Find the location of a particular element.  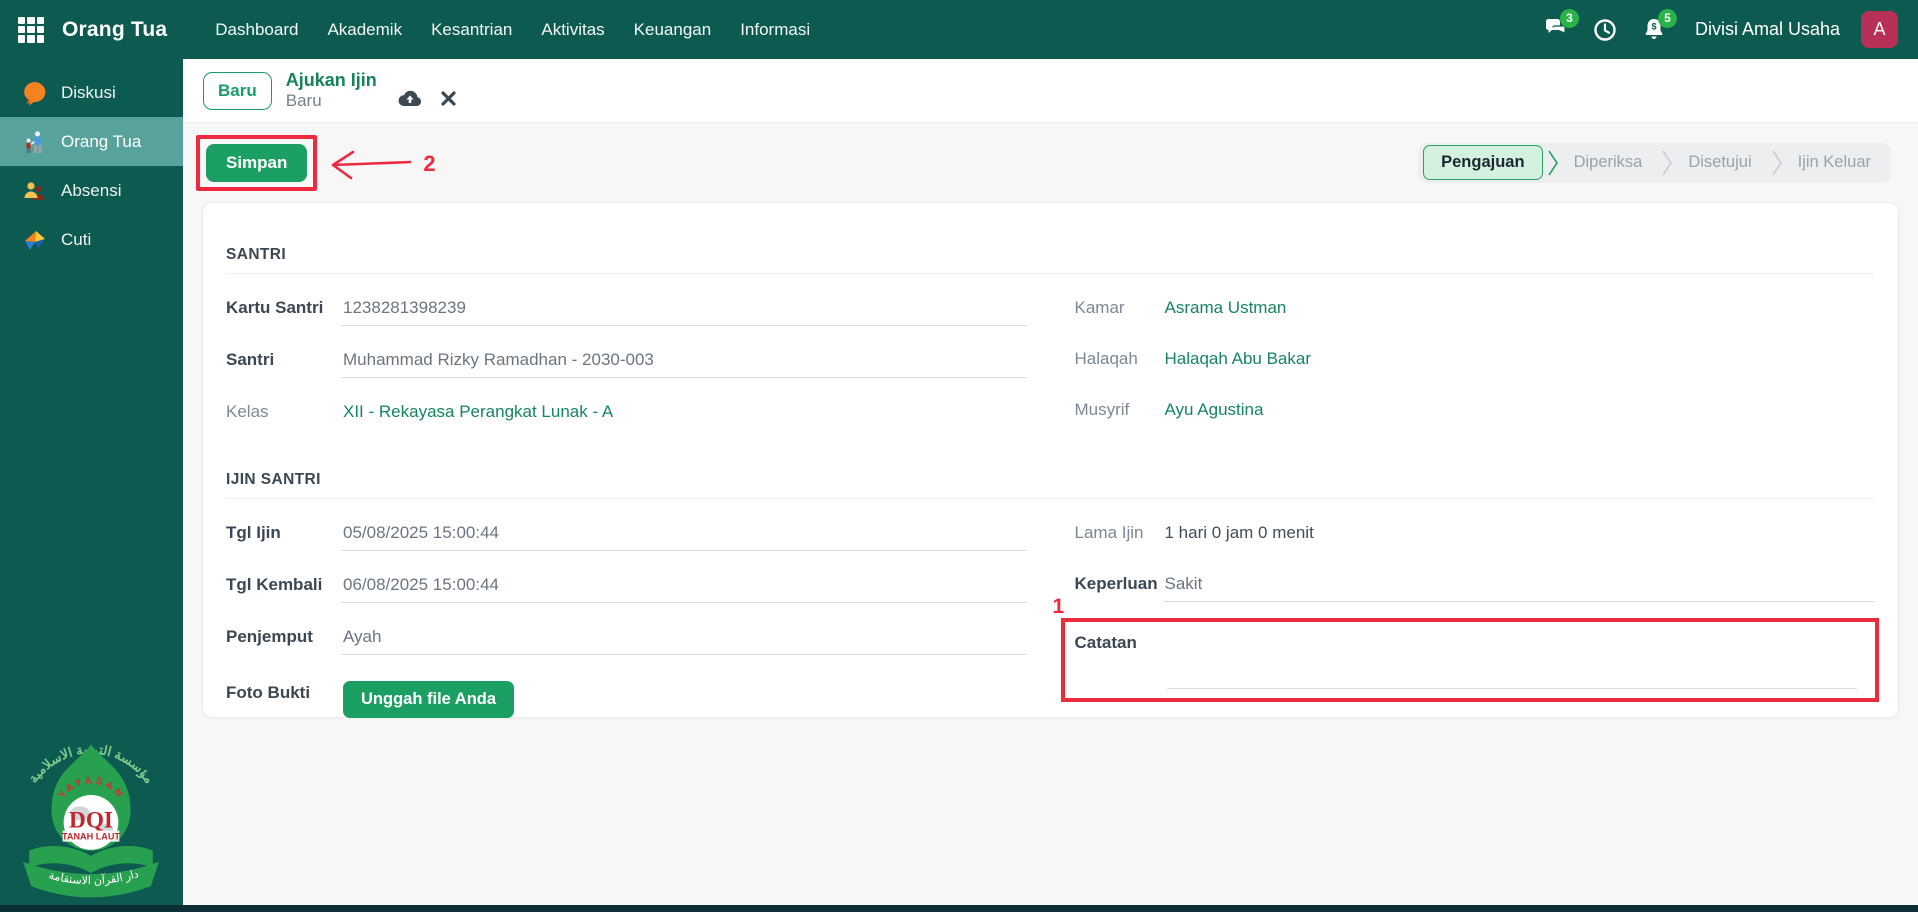

field-foto-bukti: Foto Bukti Unggah file Anda is located at coordinates (626, 703).